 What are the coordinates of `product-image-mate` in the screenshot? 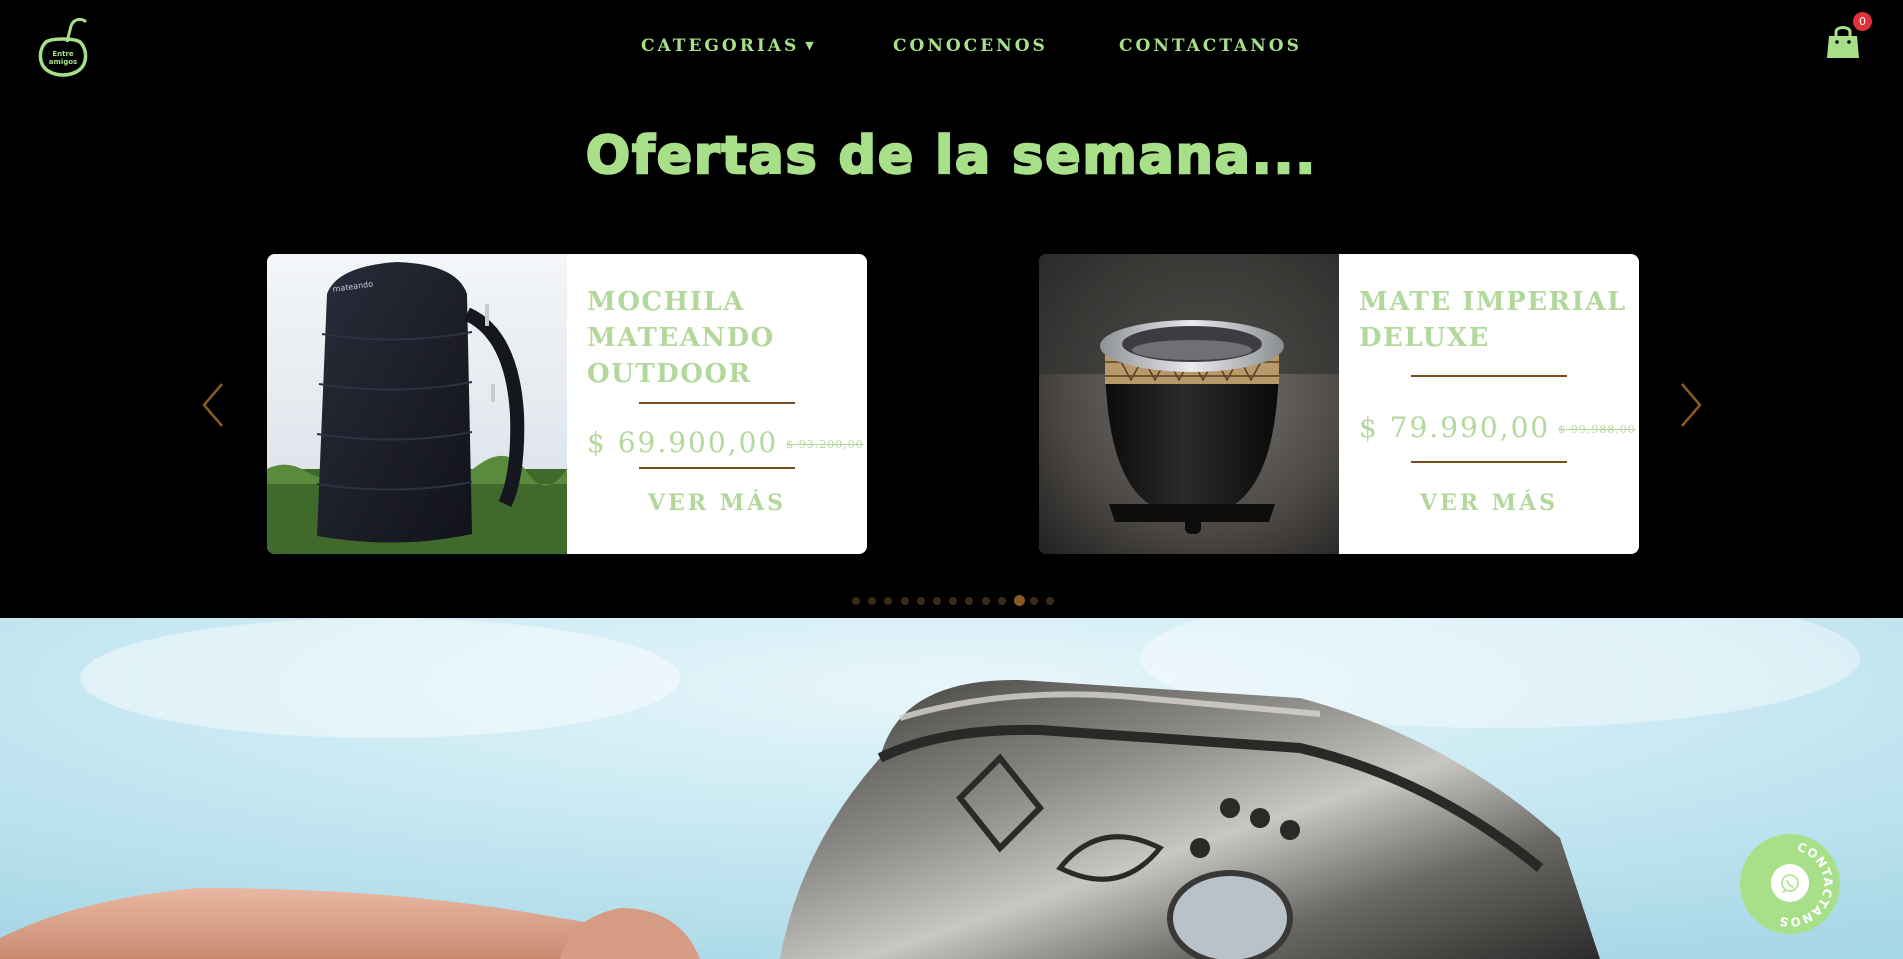 It's located at (1189, 404).